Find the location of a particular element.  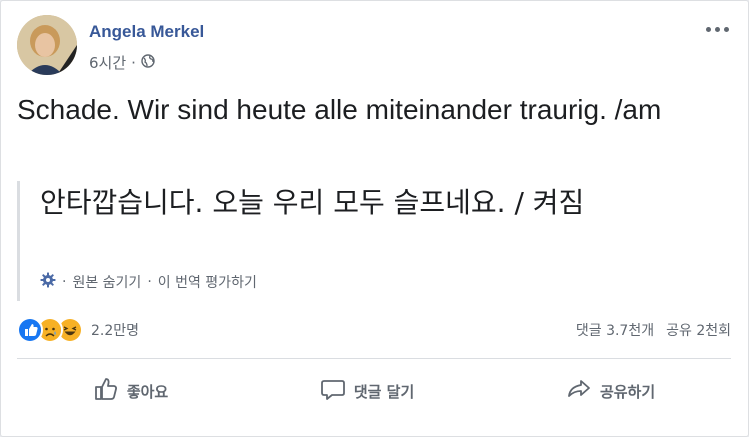

like-button-label: 좋아요 is located at coordinates (147, 391).